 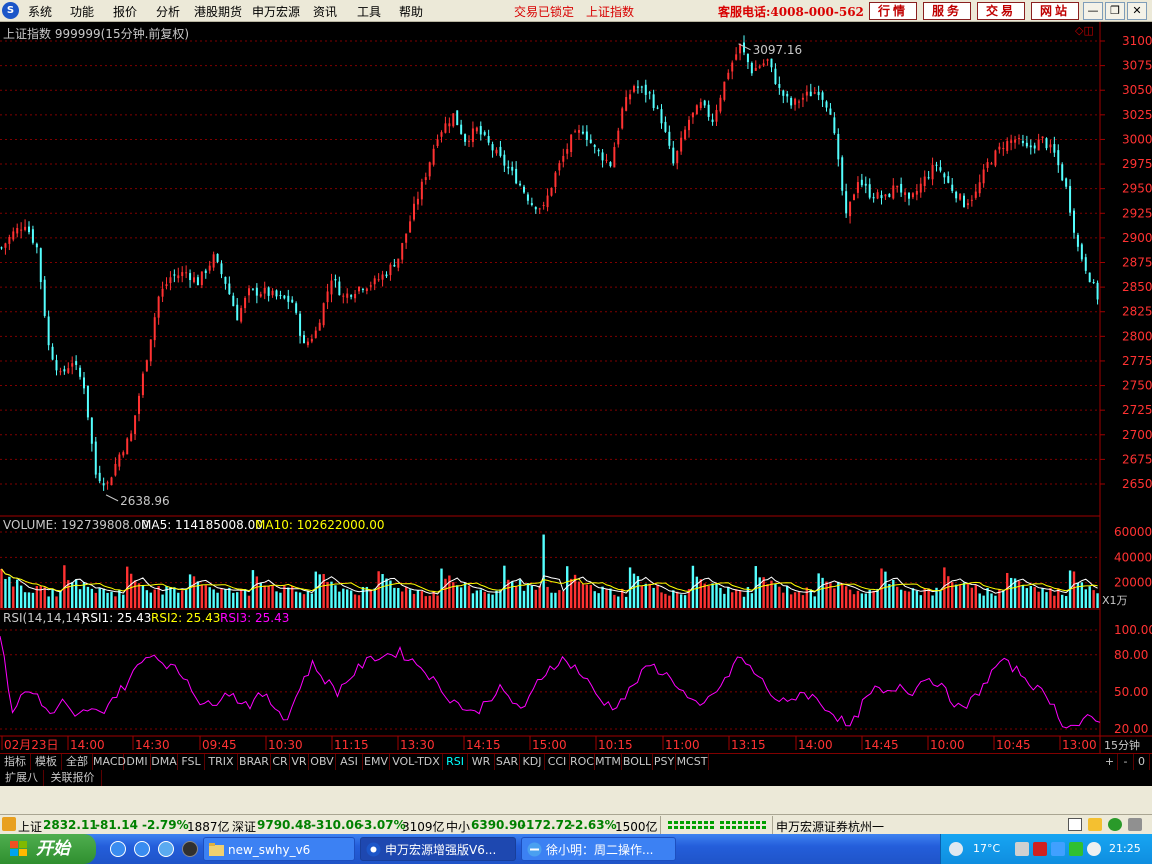 I want to click on network-icon, so click(x=1115, y=824).